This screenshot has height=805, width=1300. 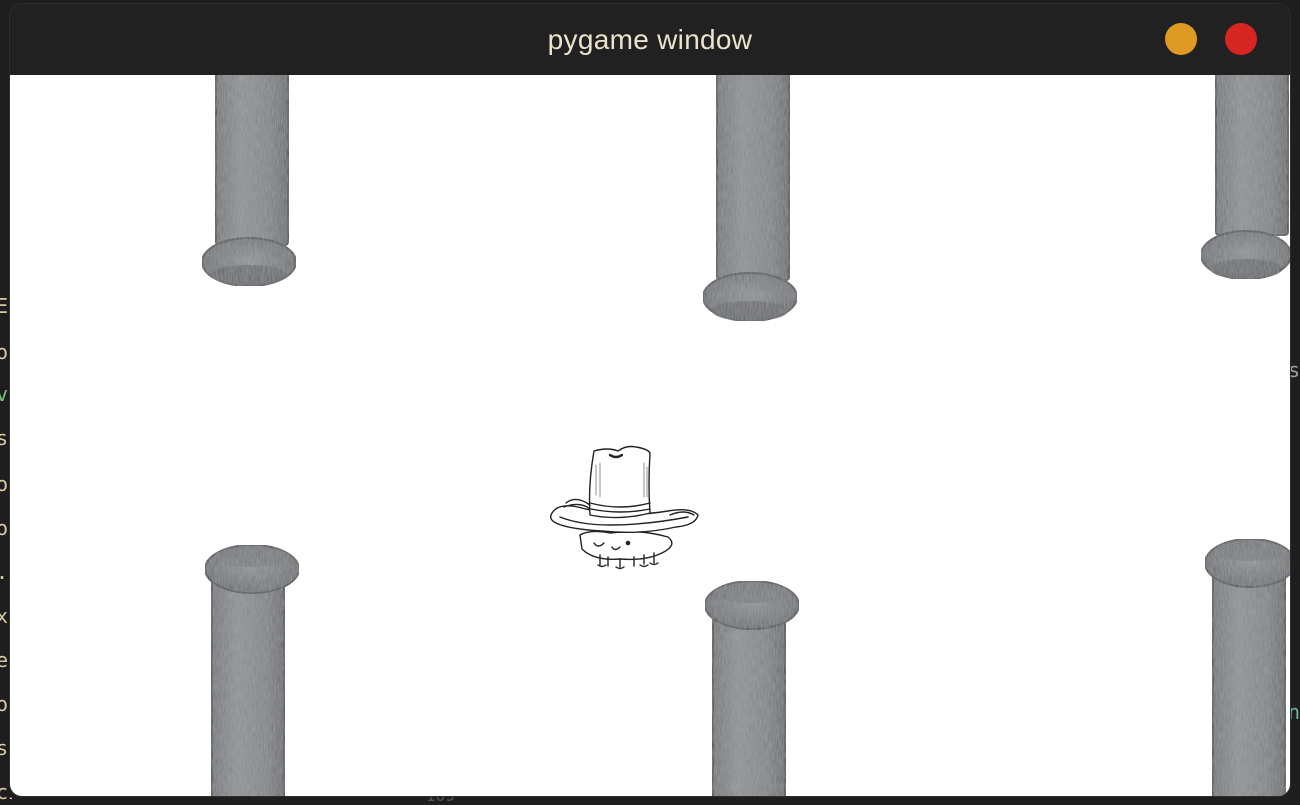 I want to click on window-titlebar: pygame window, so click(x=650, y=39).